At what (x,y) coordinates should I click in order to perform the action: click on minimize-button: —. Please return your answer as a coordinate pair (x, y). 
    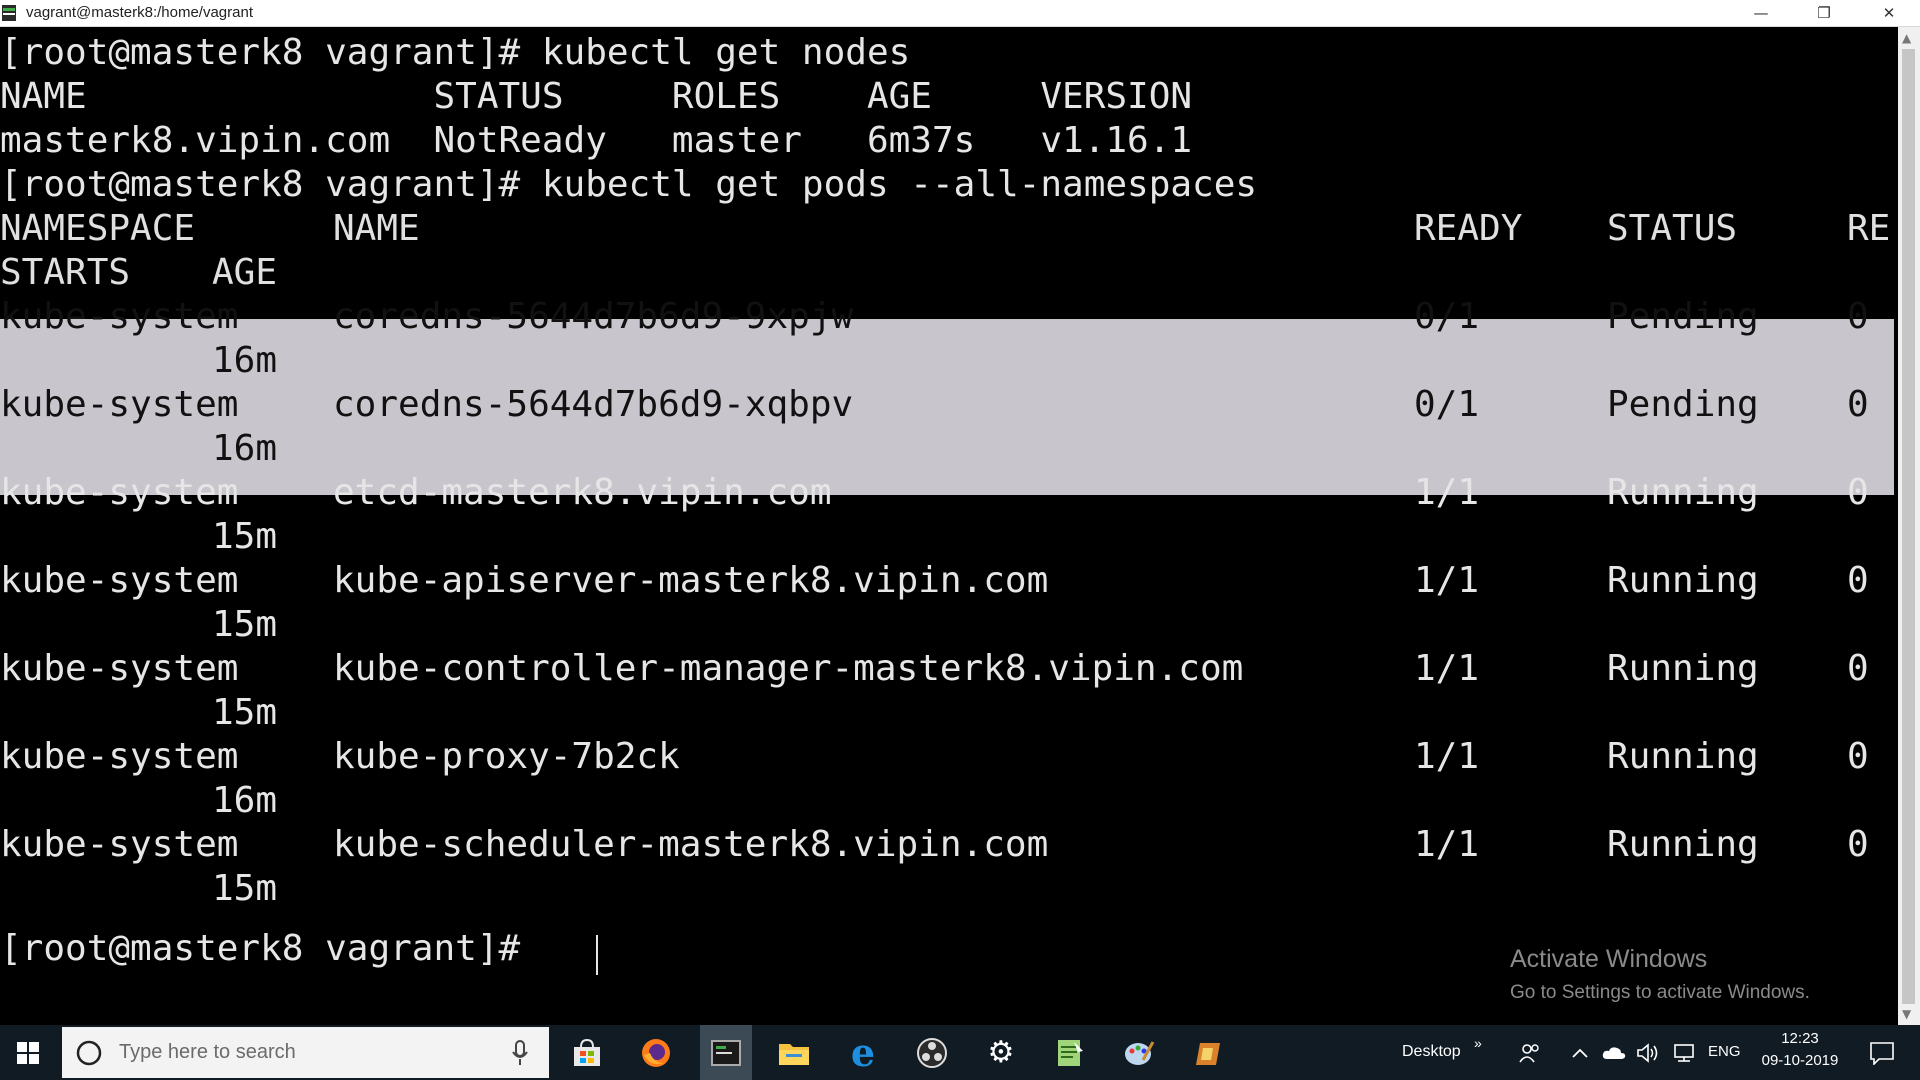
    Looking at the image, I should click on (1761, 13).